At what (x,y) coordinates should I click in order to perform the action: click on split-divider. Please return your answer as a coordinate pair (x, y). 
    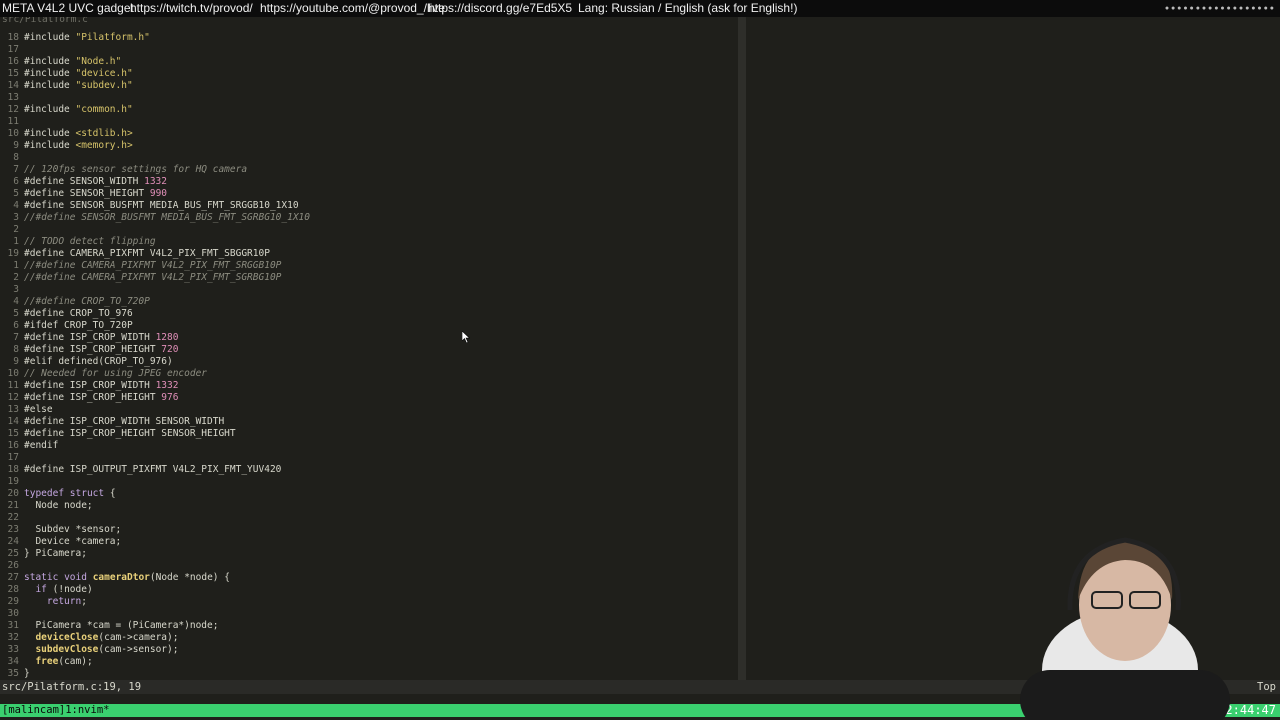
    Looking at the image, I should click on (742, 348).